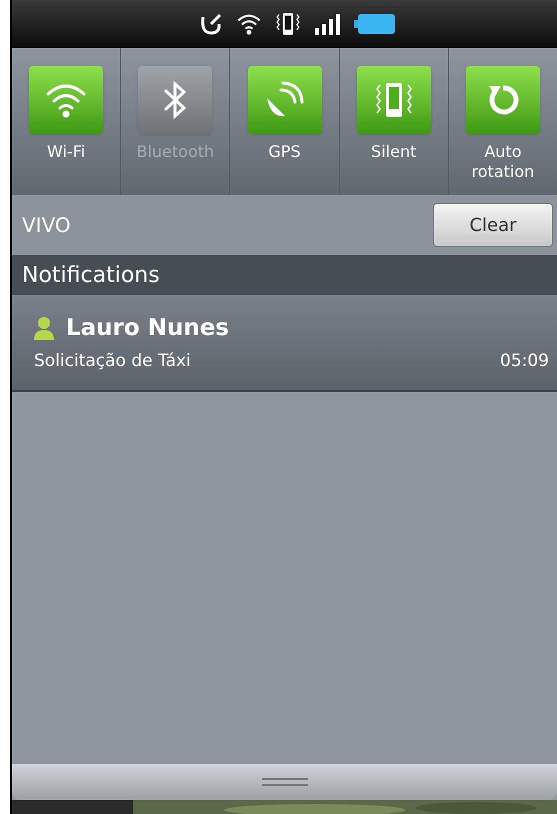  What do you see at coordinates (147, 328) in the screenshot?
I see `notification-title: Lauro Nunes` at bounding box center [147, 328].